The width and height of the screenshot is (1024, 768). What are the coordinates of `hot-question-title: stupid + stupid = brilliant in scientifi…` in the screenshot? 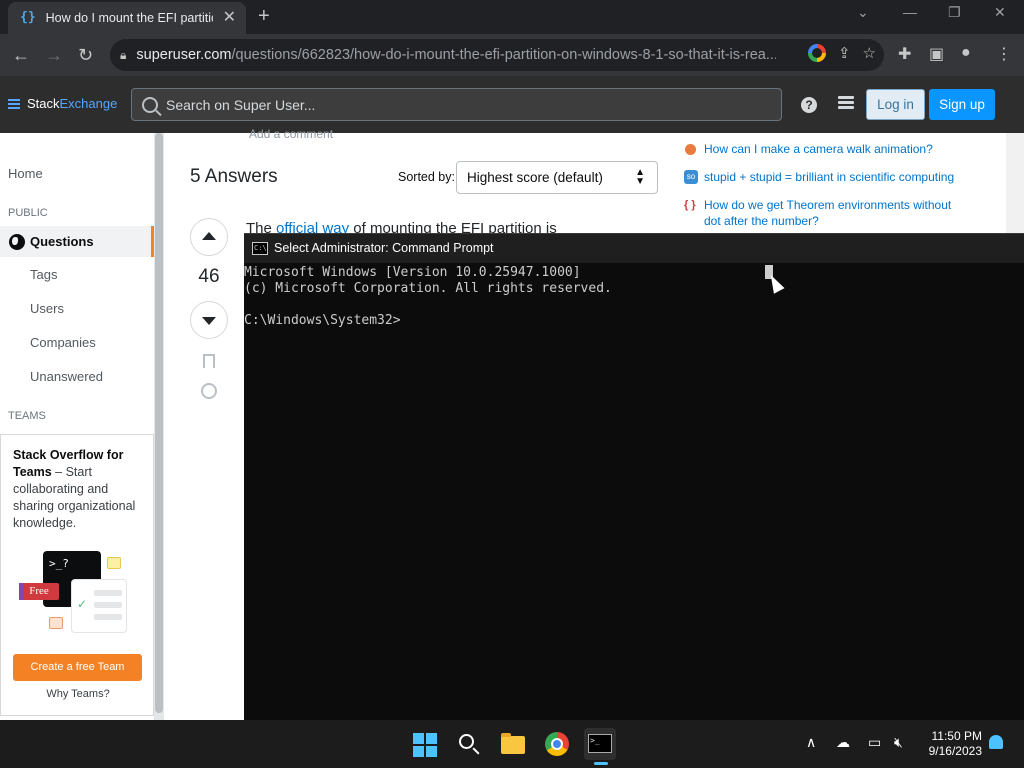 It's located at (829, 177).